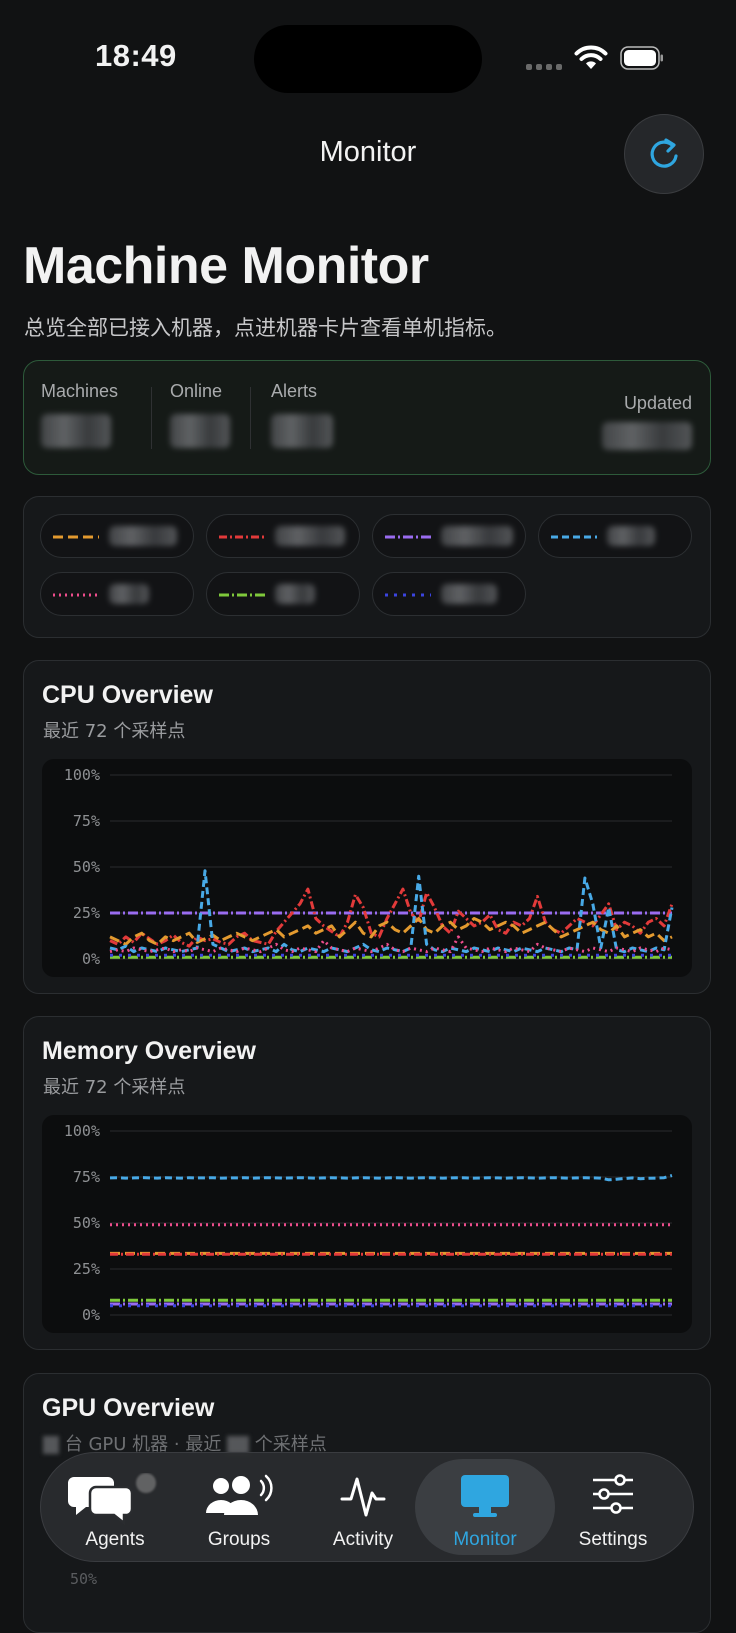 Image resolution: width=736 pixels, height=1633 pixels. I want to click on sliders-icon, so click(613, 1494).